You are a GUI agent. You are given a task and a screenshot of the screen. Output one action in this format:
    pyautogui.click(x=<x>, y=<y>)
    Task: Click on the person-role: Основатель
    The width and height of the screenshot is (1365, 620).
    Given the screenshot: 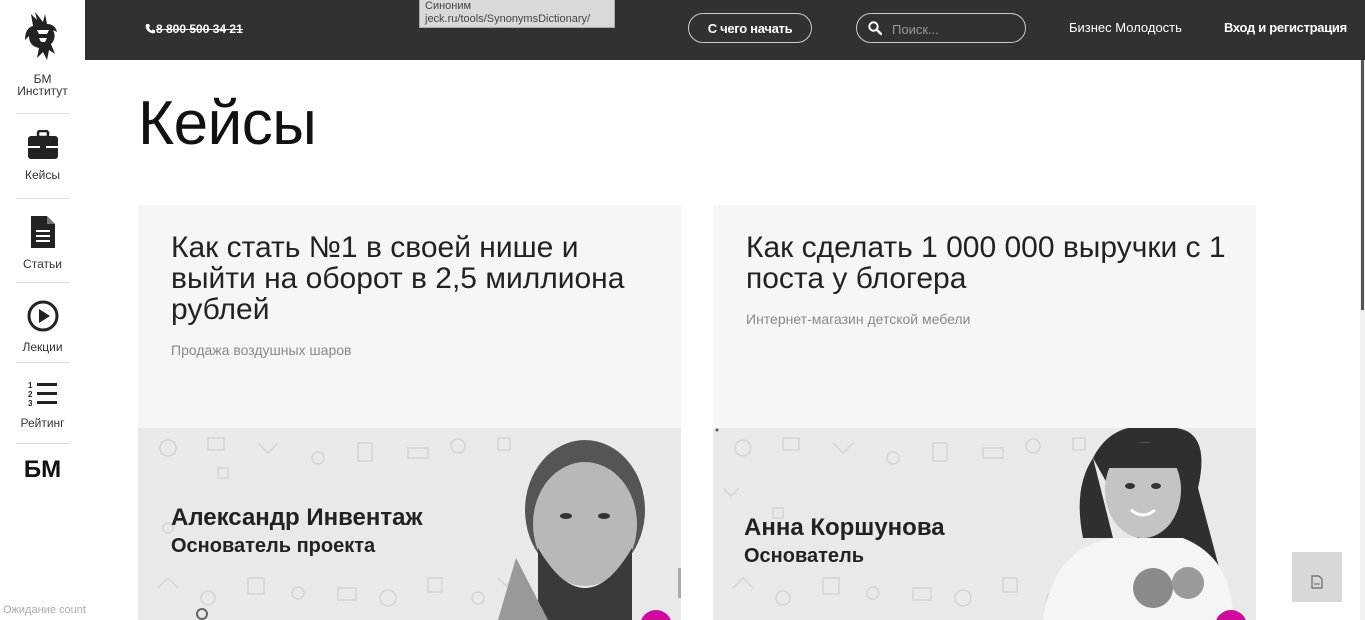 What is the action you would take?
    pyautogui.click(x=804, y=556)
    